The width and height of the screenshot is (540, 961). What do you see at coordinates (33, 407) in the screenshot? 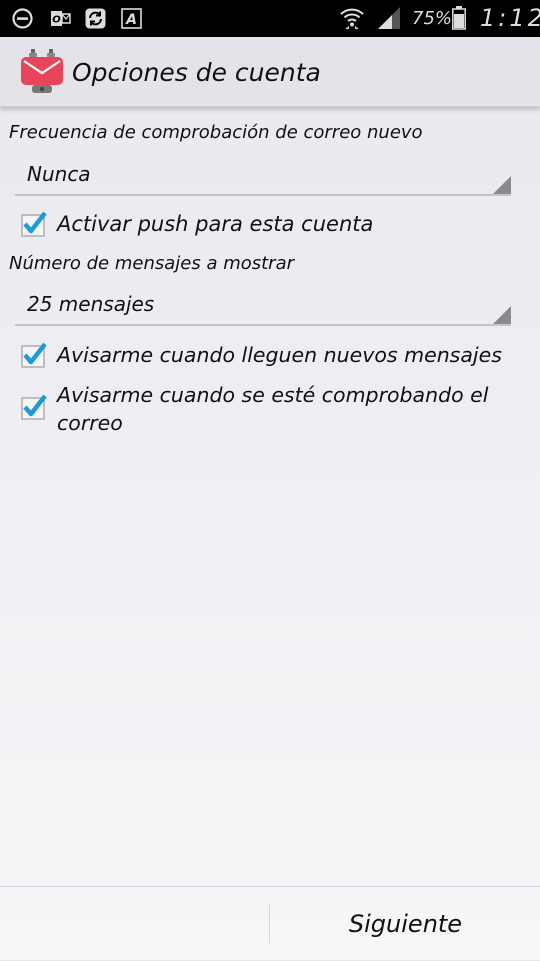
I see `notify-checking-checkbox` at bounding box center [33, 407].